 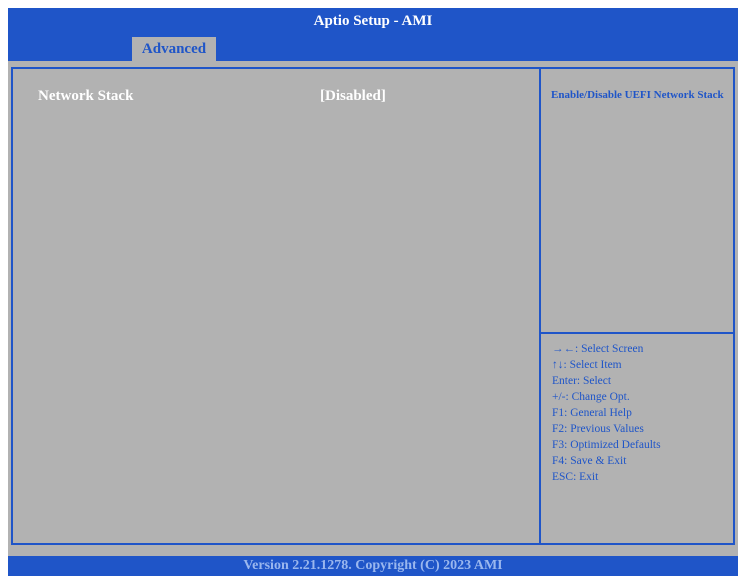 What do you see at coordinates (592, 413) in the screenshot?
I see `key-hint: F1: General Help` at bounding box center [592, 413].